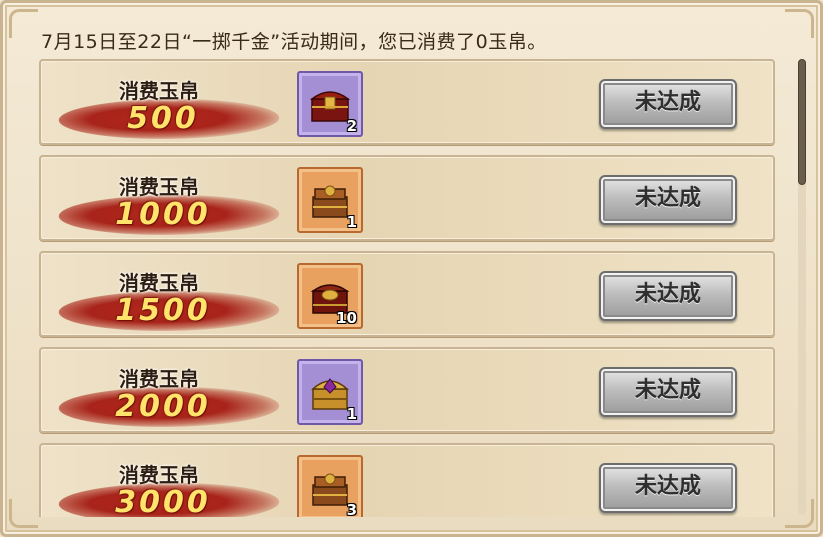  Describe the element at coordinates (407, 390) in the screenshot. I see `reward-row: 消费玉帛 2000 1 未达成` at that location.